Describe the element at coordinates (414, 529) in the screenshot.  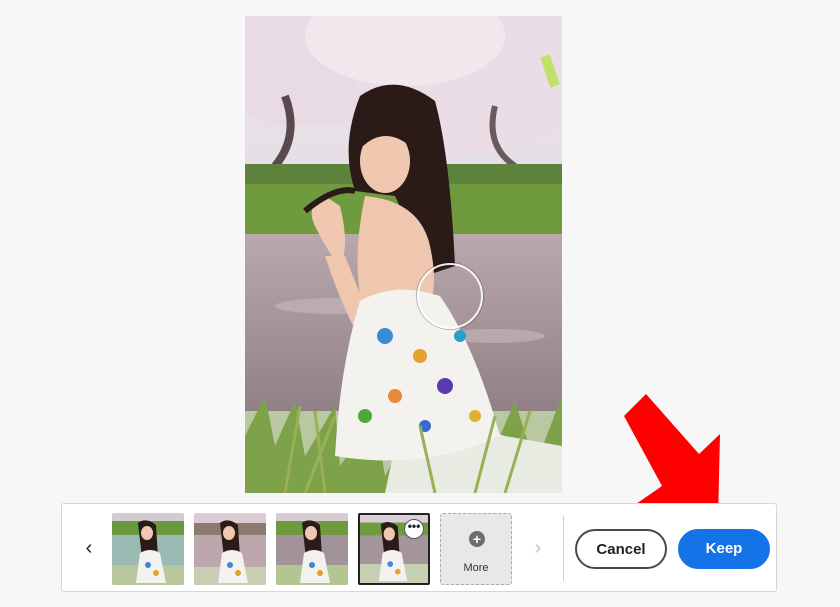
I see `more-options-icon: •••` at that location.